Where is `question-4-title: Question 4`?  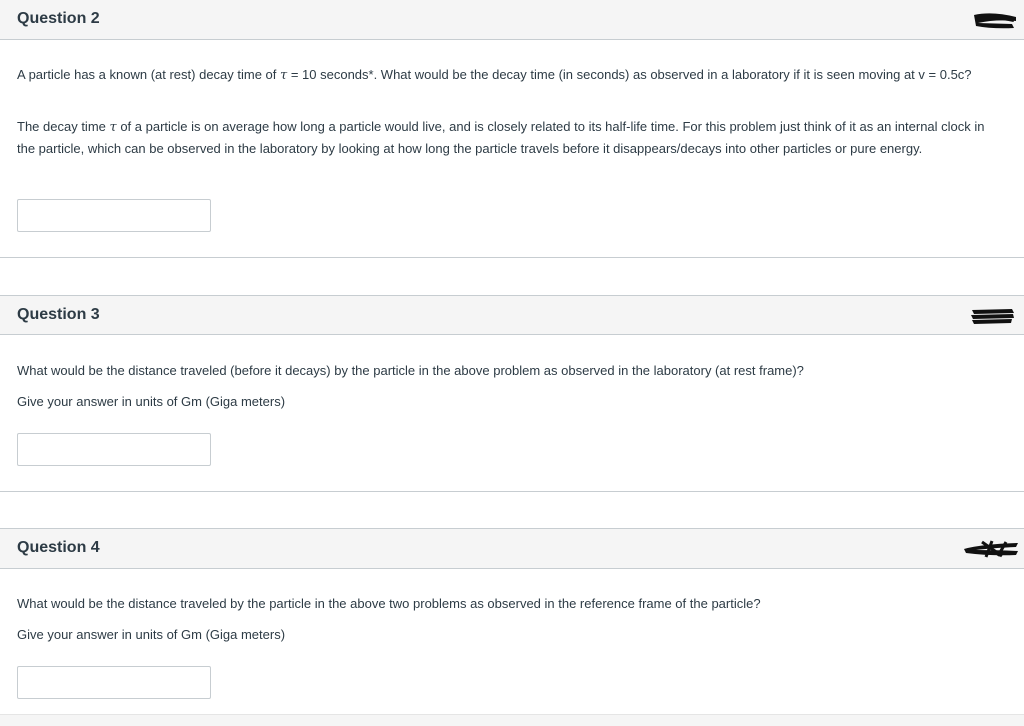
question-4-title: Question 4 is located at coordinates (58, 547).